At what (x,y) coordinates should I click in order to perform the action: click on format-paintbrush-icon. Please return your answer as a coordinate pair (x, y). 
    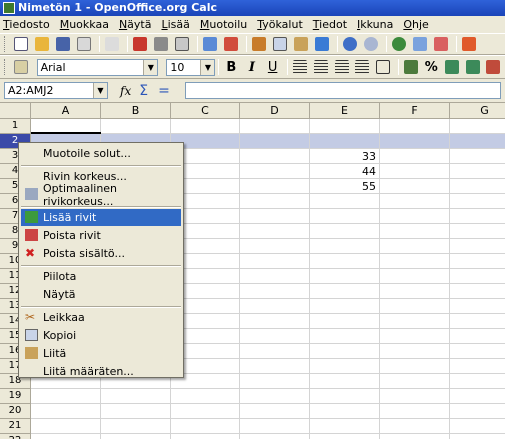
    Looking at the image, I should click on (322, 44).